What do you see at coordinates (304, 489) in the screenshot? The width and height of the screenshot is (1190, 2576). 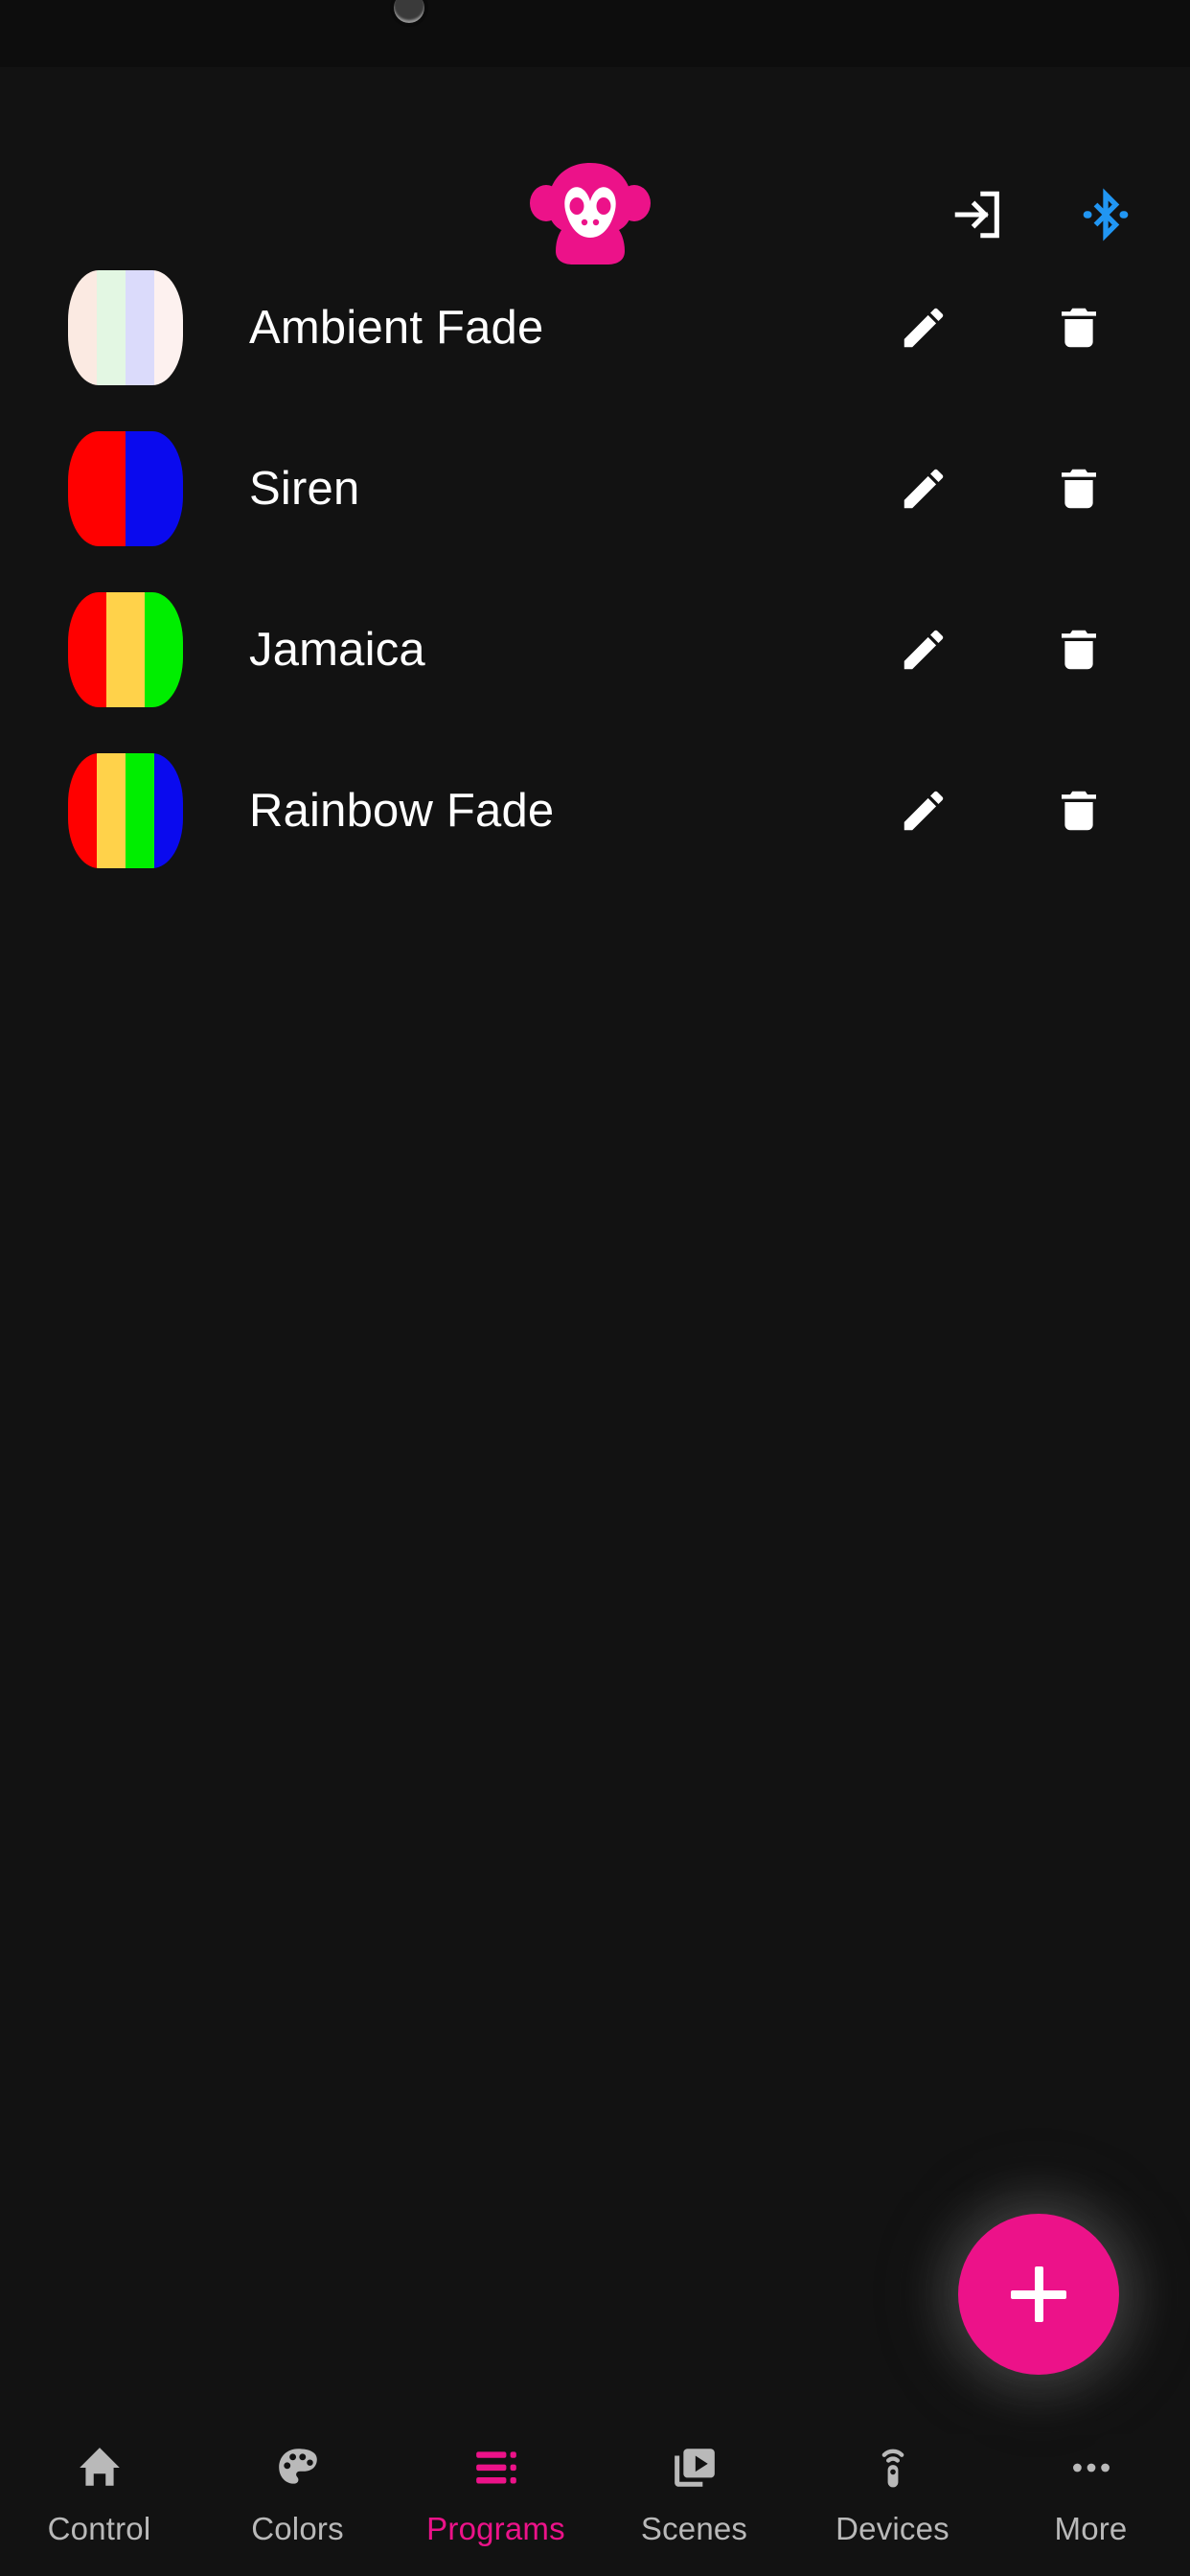 I see `program-name: Siren` at bounding box center [304, 489].